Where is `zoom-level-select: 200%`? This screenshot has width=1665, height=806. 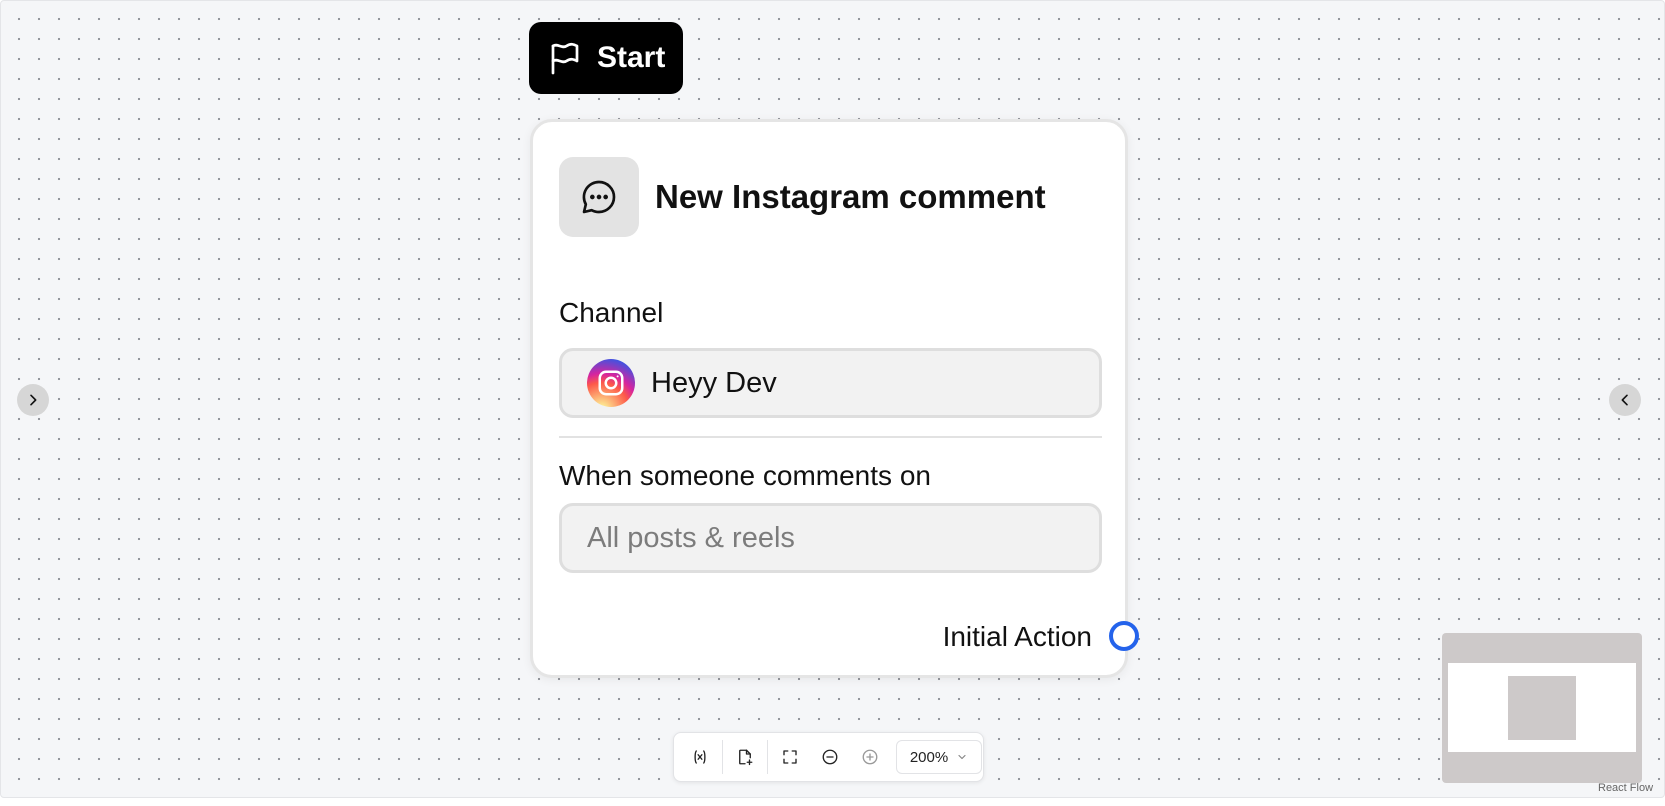
zoom-level-select: 200% is located at coordinates (939, 757).